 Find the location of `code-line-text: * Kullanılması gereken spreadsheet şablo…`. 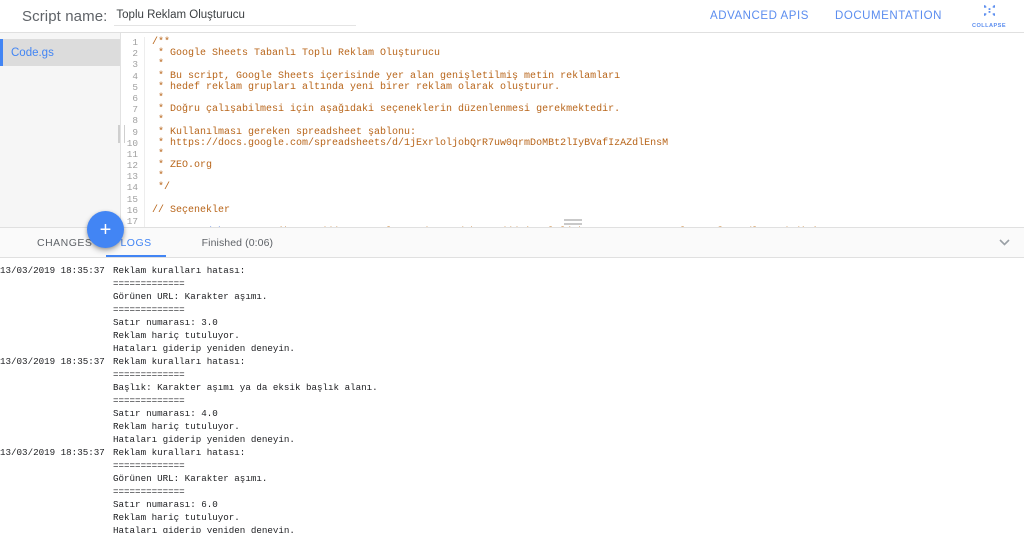

code-line-text: * Kullanılması gereken spreadsheet şablo… is located at coordinates (284, 132).